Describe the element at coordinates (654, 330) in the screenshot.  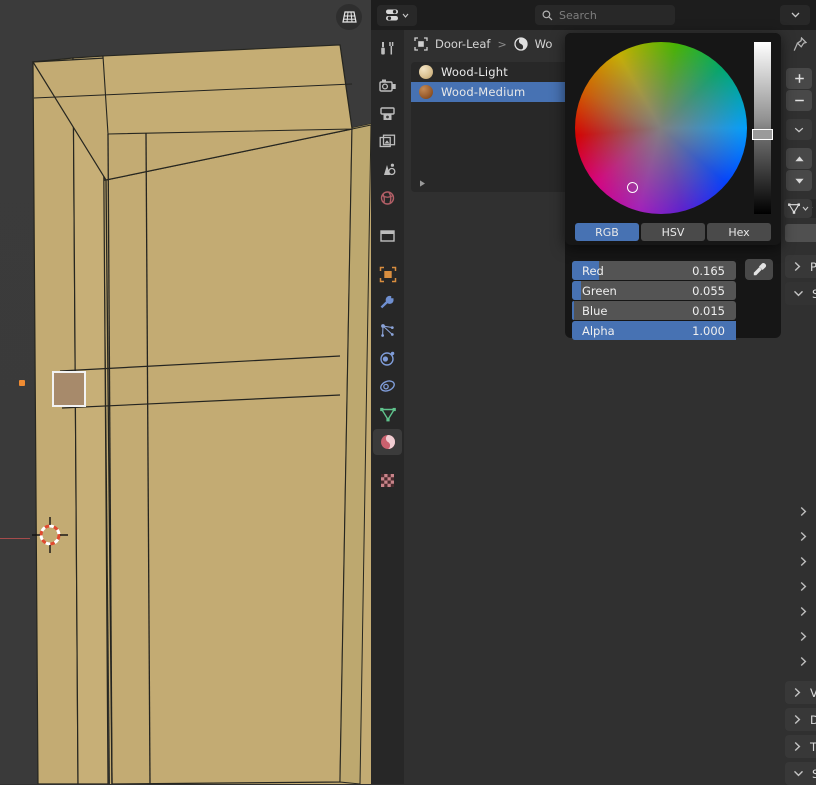
I see `slider-alpha: Alpha 1.000` at that location.